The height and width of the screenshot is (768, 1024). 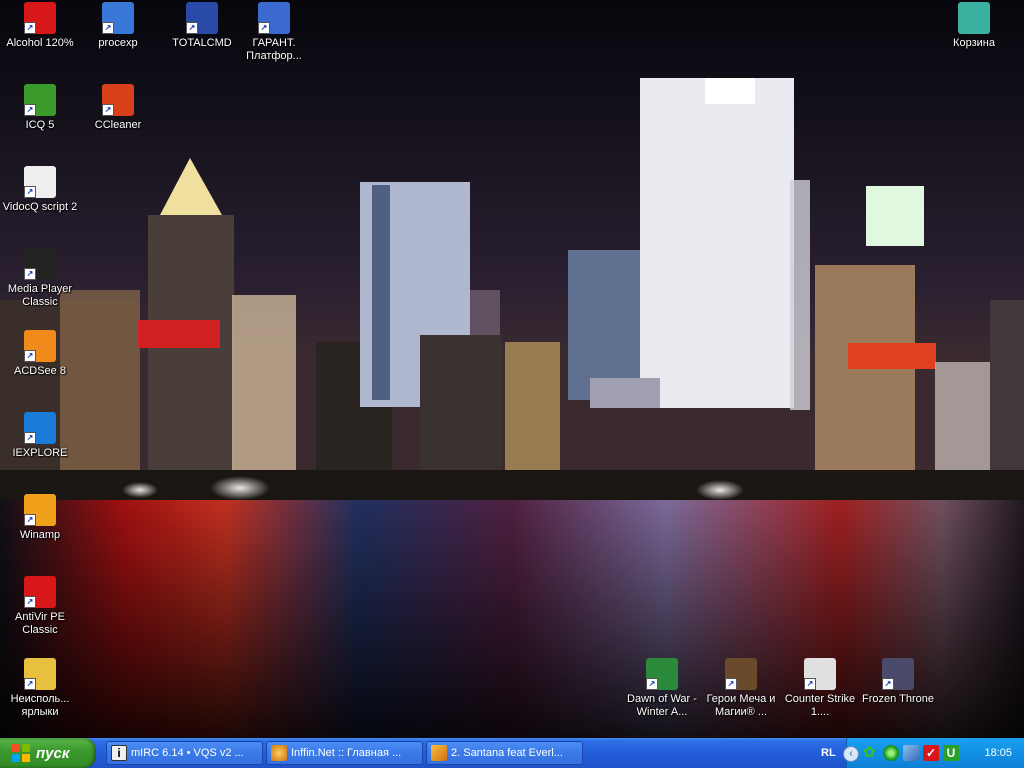 I want to click on antivir-tray-icon: ✓, so click(x=931, y=753).